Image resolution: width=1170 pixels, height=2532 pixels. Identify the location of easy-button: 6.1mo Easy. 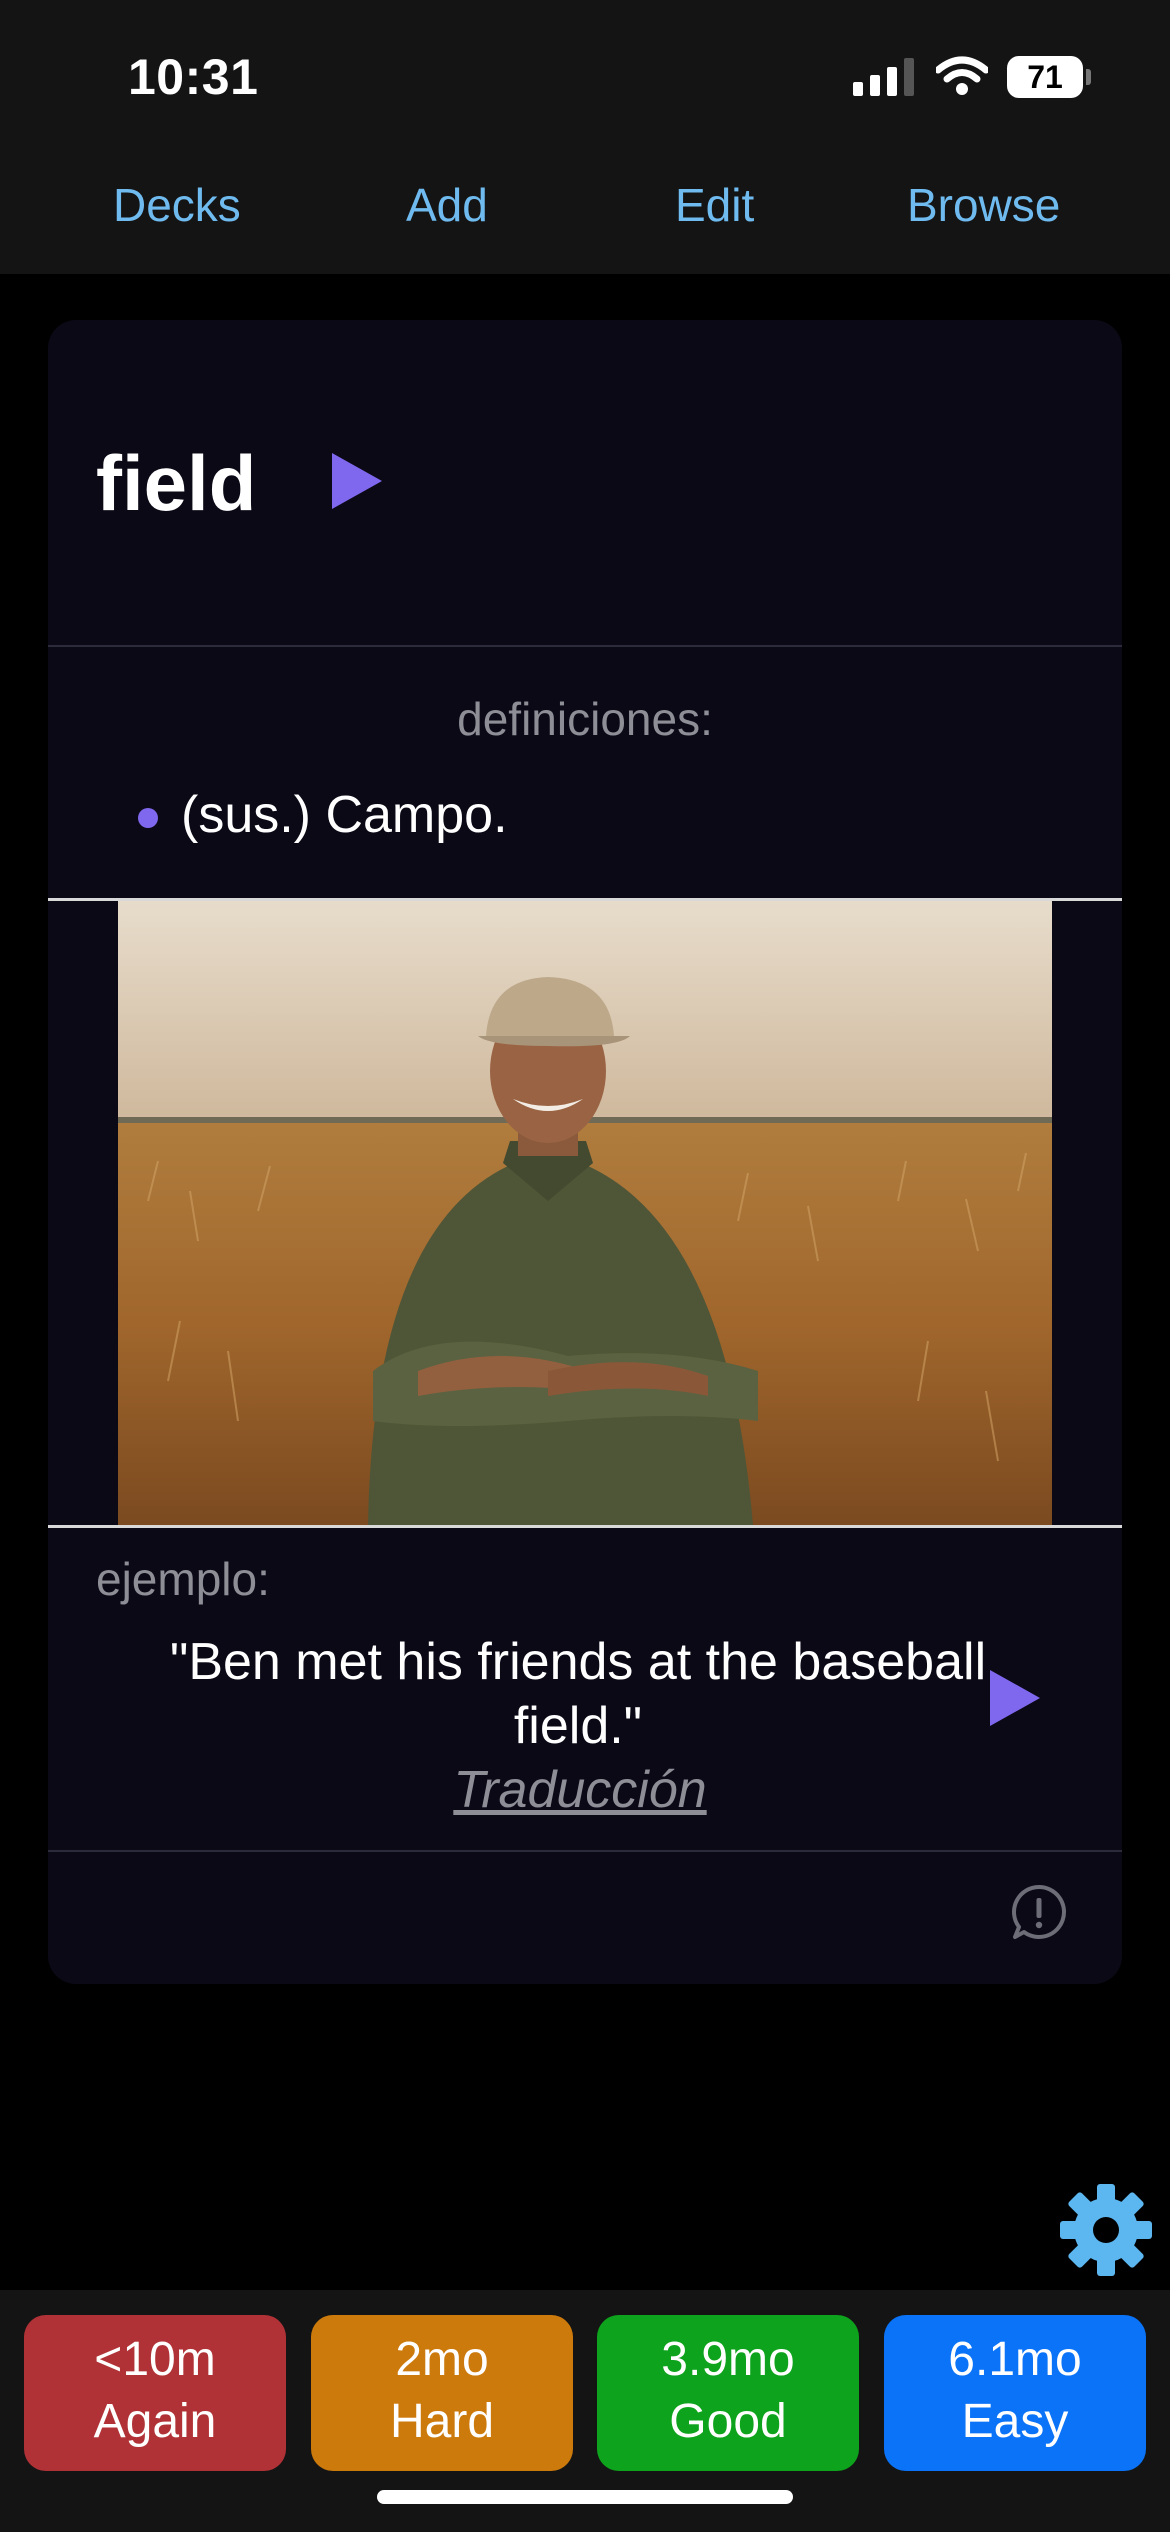
(1015, 2393).